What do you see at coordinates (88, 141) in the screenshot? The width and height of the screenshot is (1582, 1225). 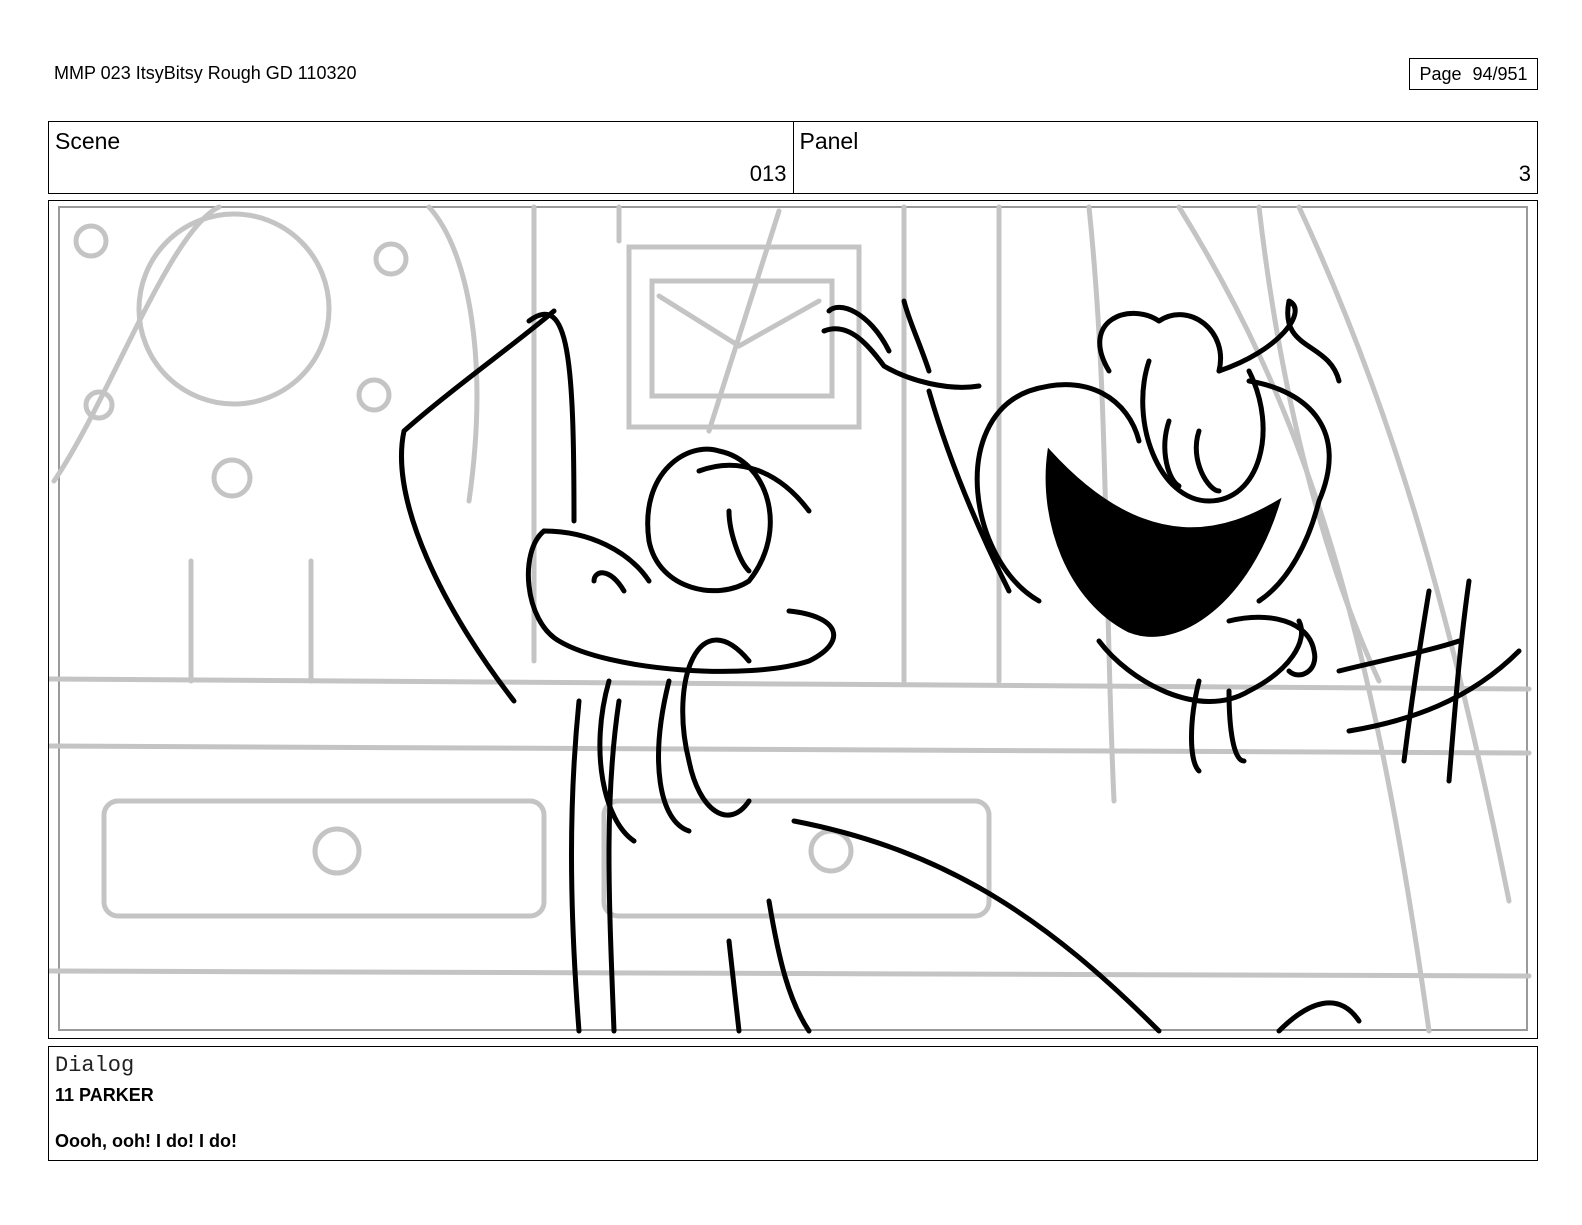 I see `scene-label: Scene` at bounding box center [88, 141].